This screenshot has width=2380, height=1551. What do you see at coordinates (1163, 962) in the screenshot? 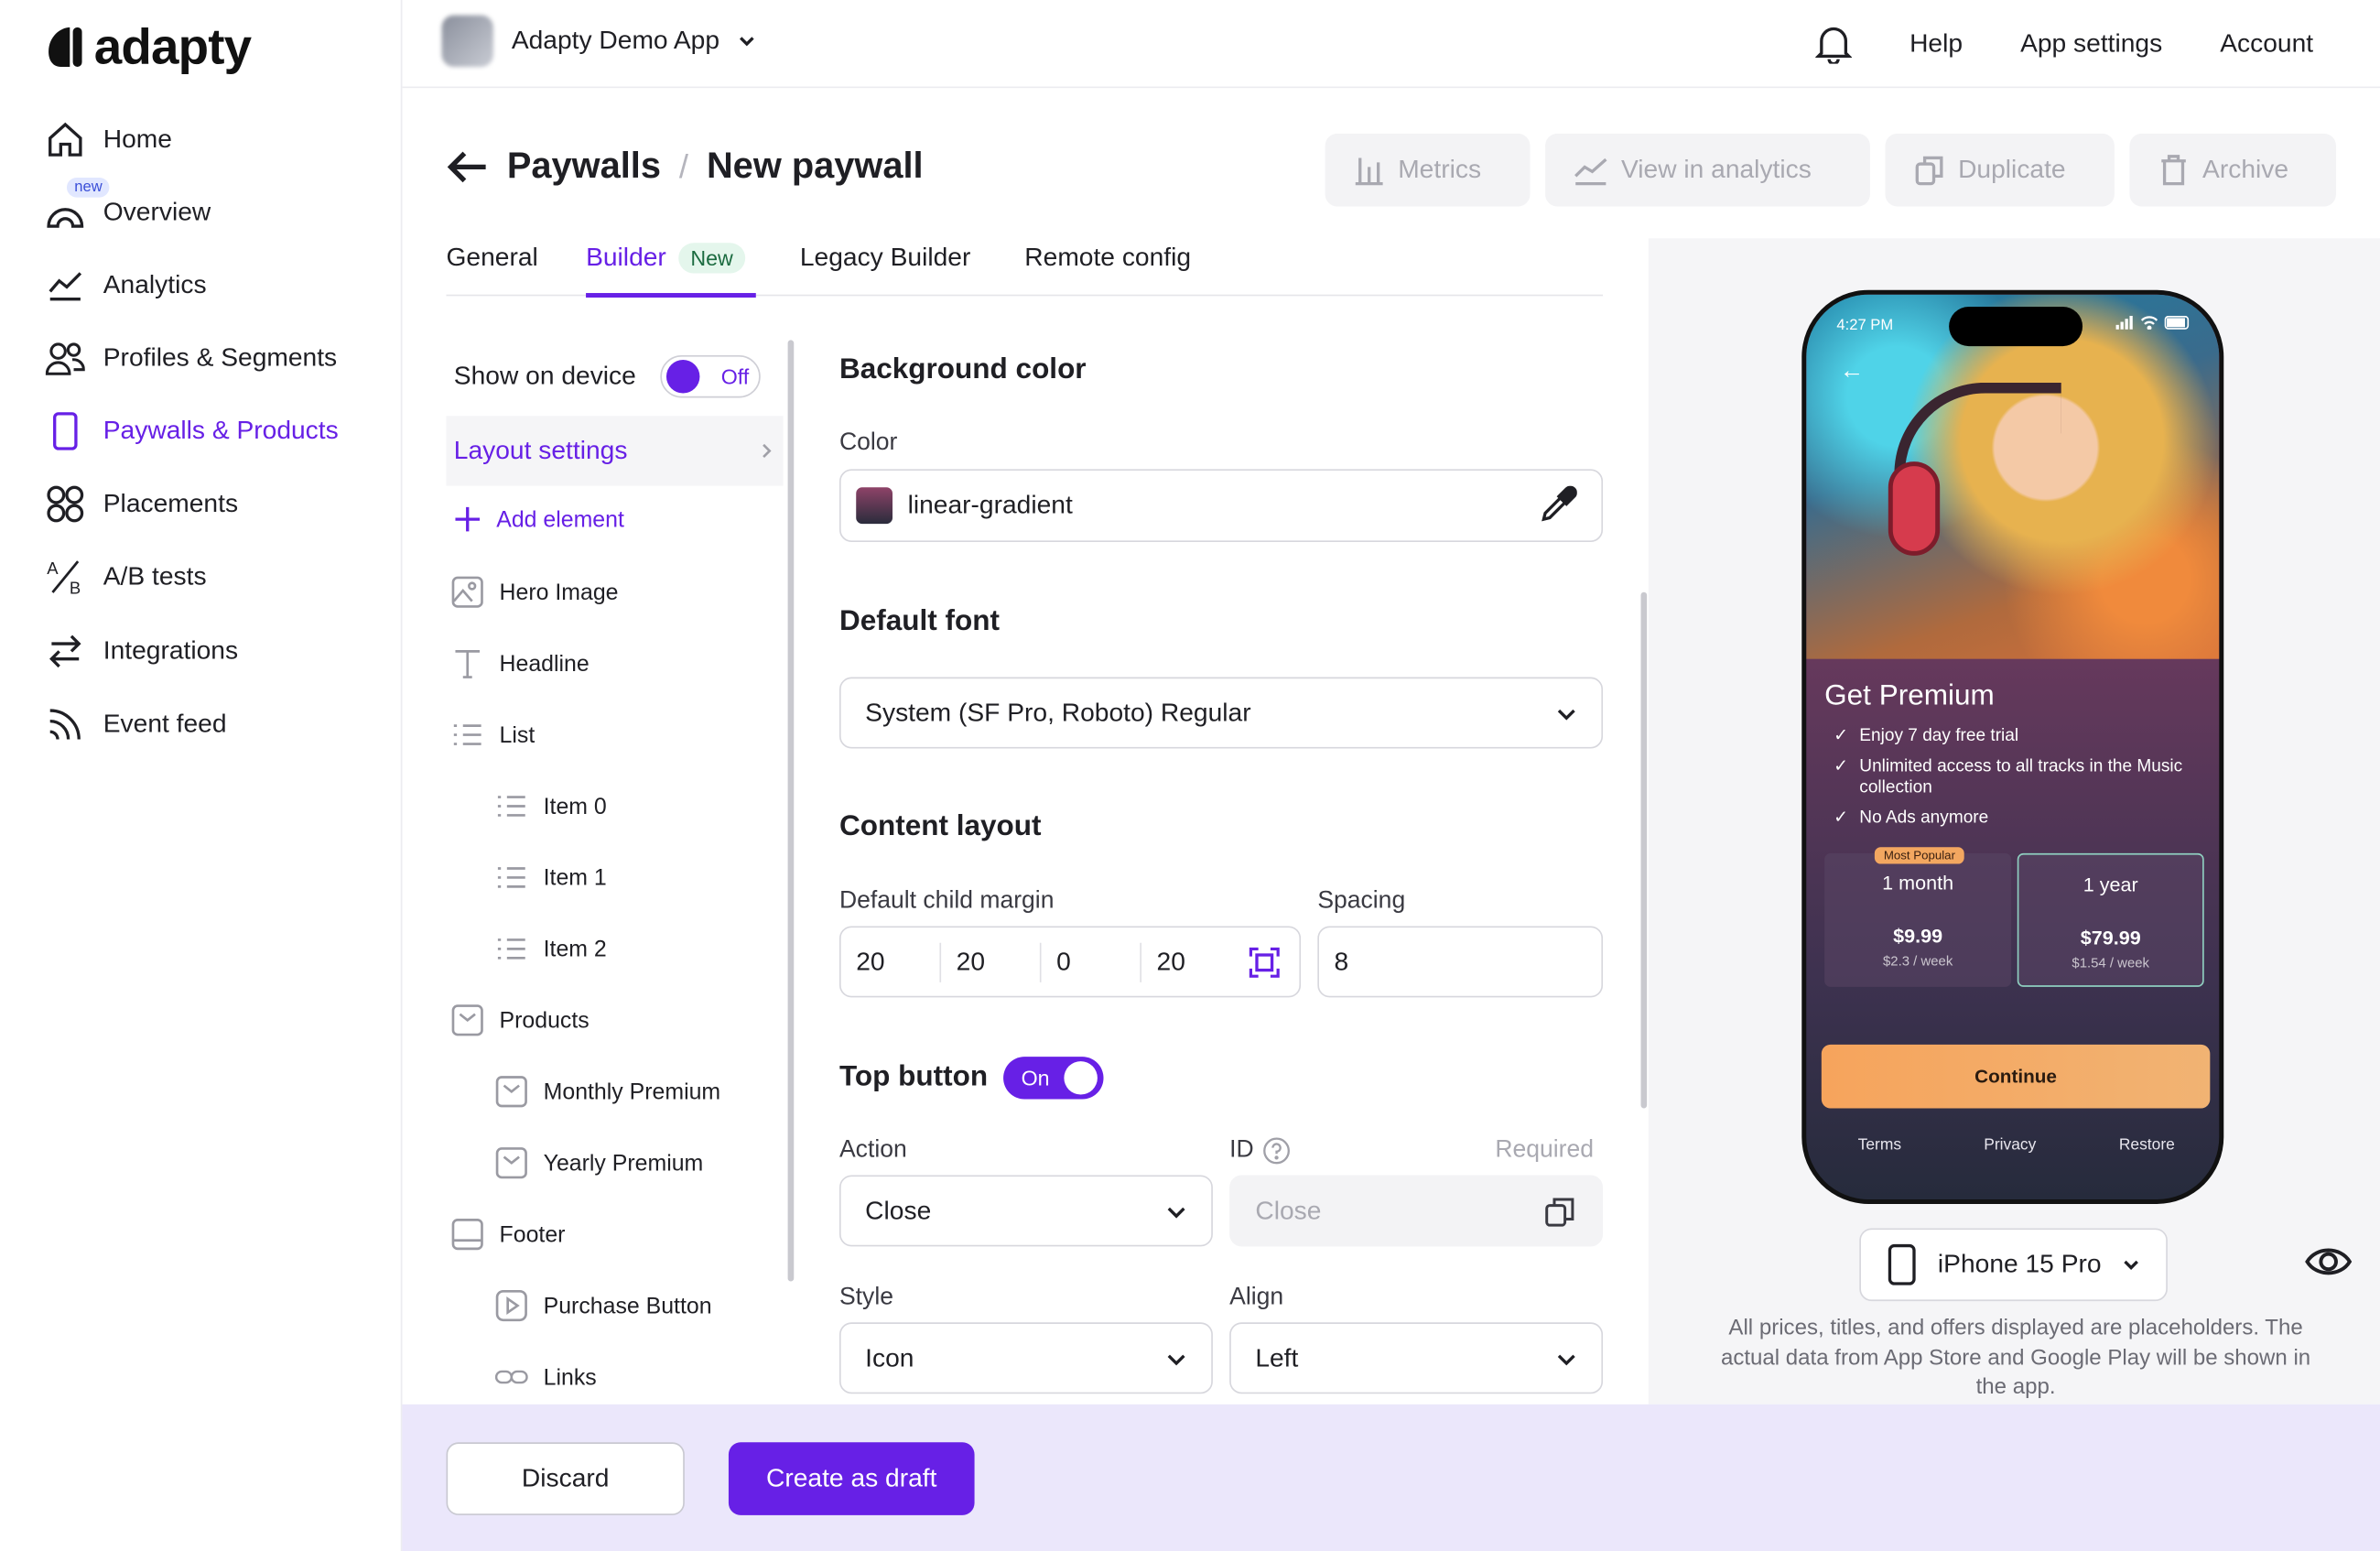
I see `margin-left-input: 20` at bounding box center [1163, 962].